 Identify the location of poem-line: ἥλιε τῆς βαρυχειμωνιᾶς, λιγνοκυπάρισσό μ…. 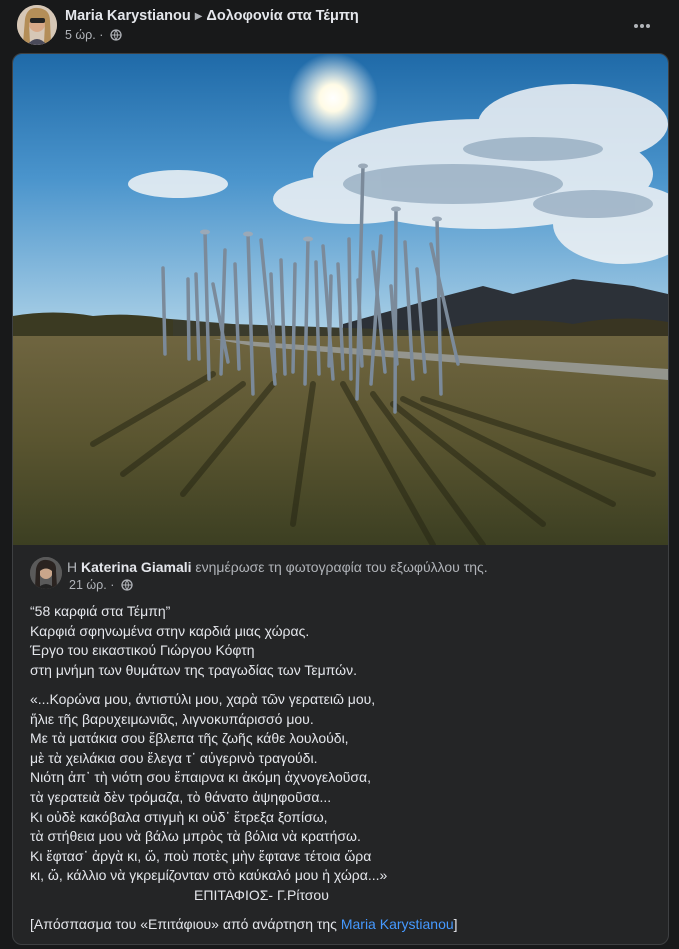
(172, 718).